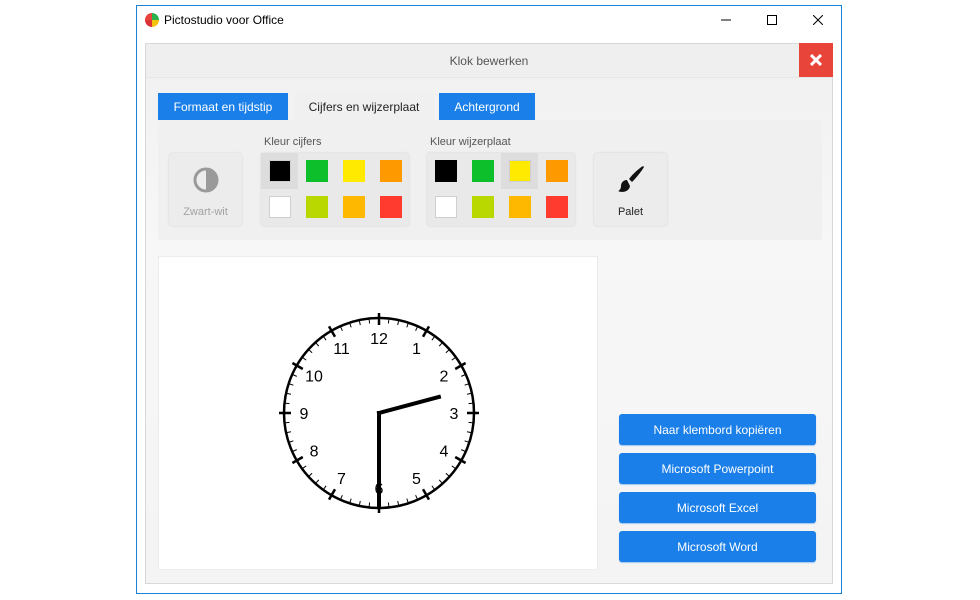  I want to click on black-white-button: Zwart-wit, so click(205, 189).